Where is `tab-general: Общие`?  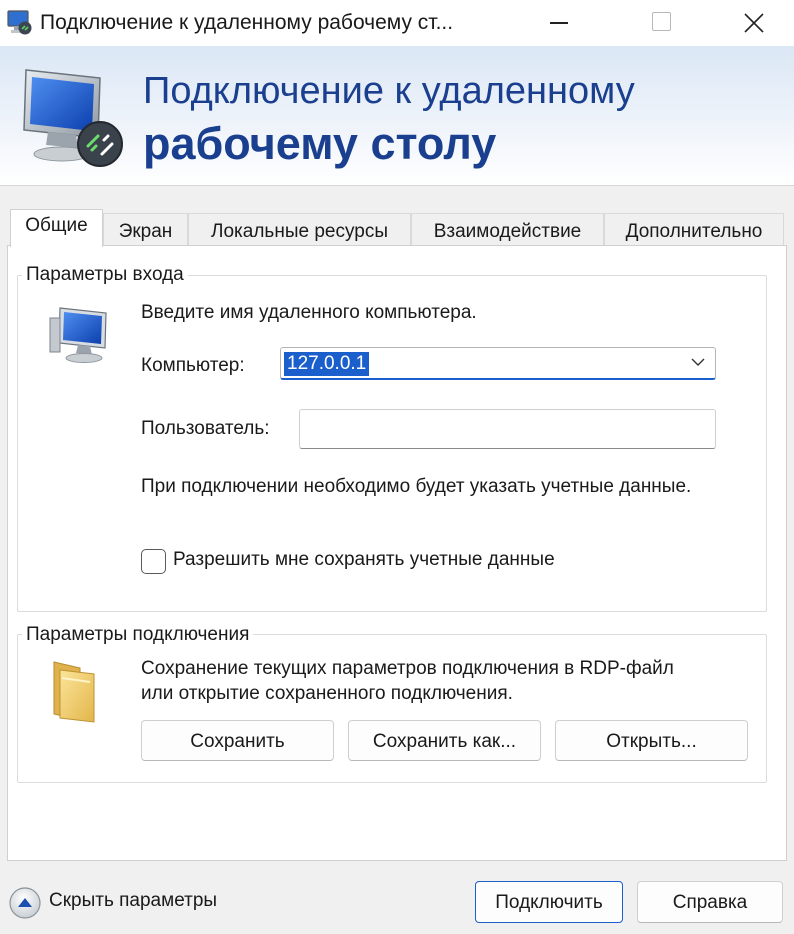
tab-general: Общие is located at coordinates (56, 228).